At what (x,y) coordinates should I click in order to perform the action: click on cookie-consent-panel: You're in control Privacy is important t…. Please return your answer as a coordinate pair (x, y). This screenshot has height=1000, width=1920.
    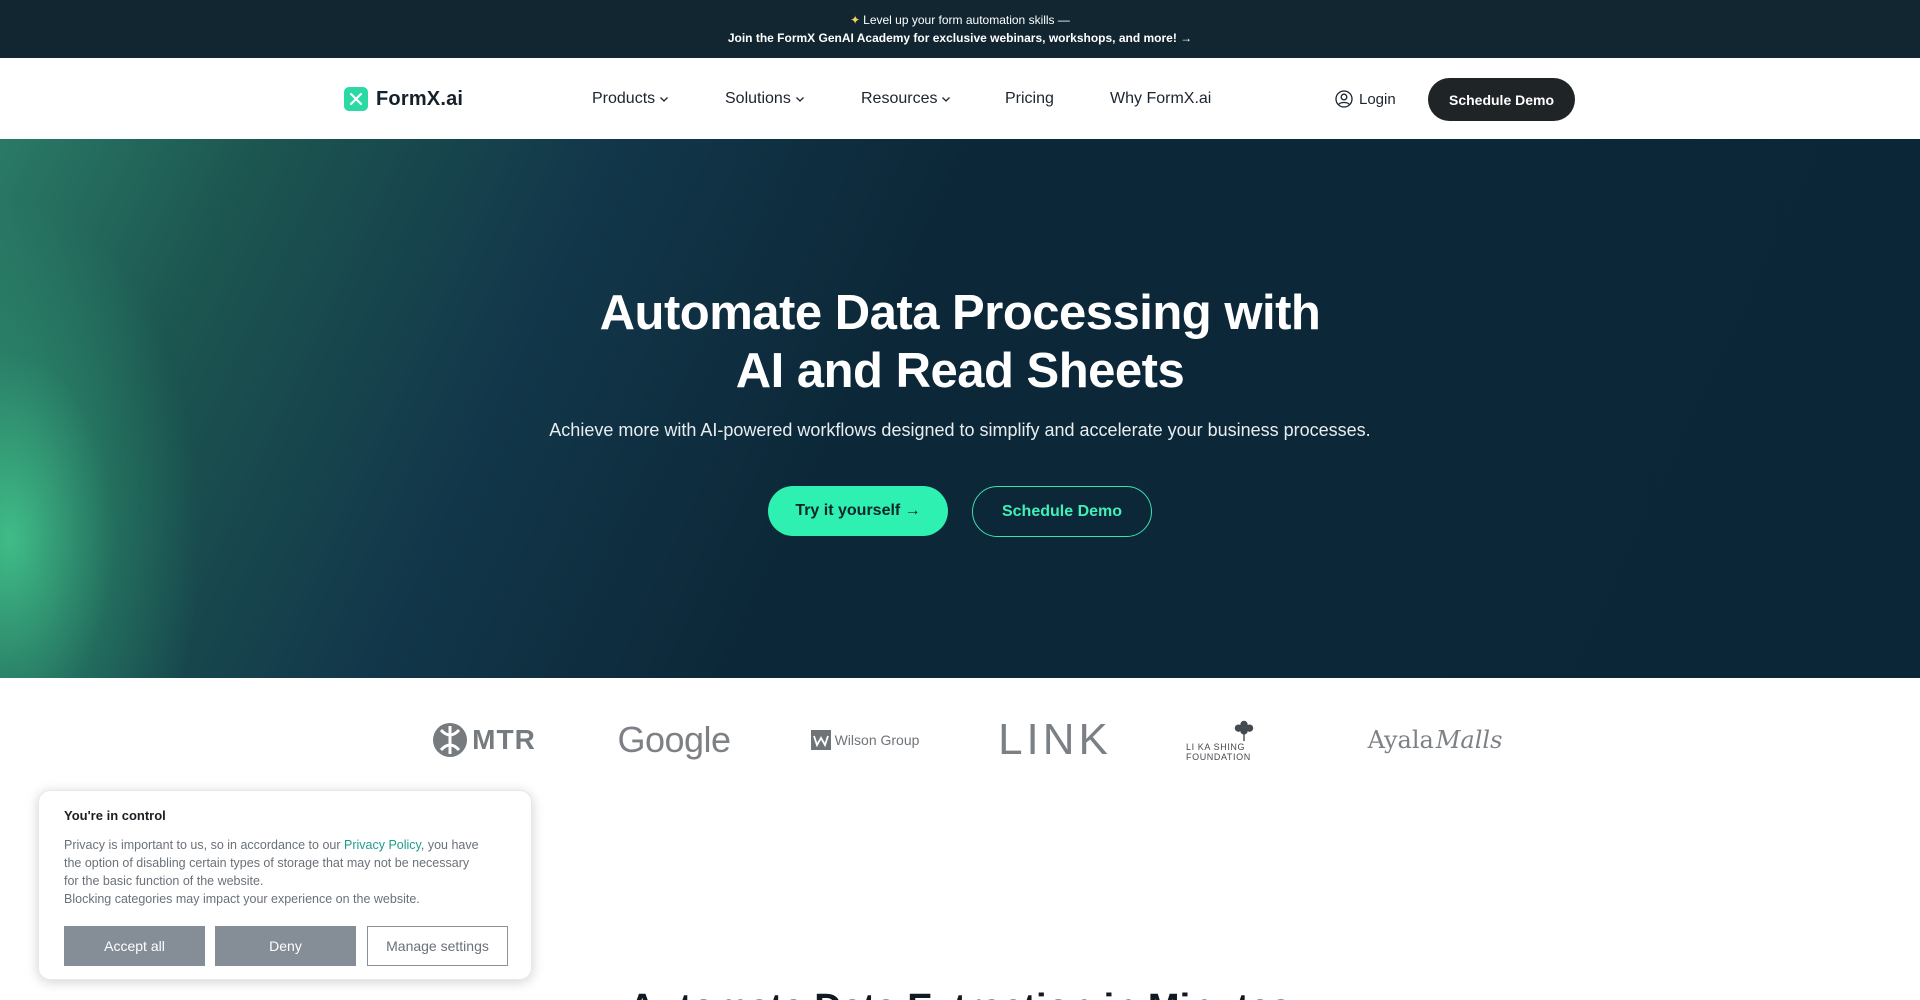
    Looking at the image, I should click on (285, 885).